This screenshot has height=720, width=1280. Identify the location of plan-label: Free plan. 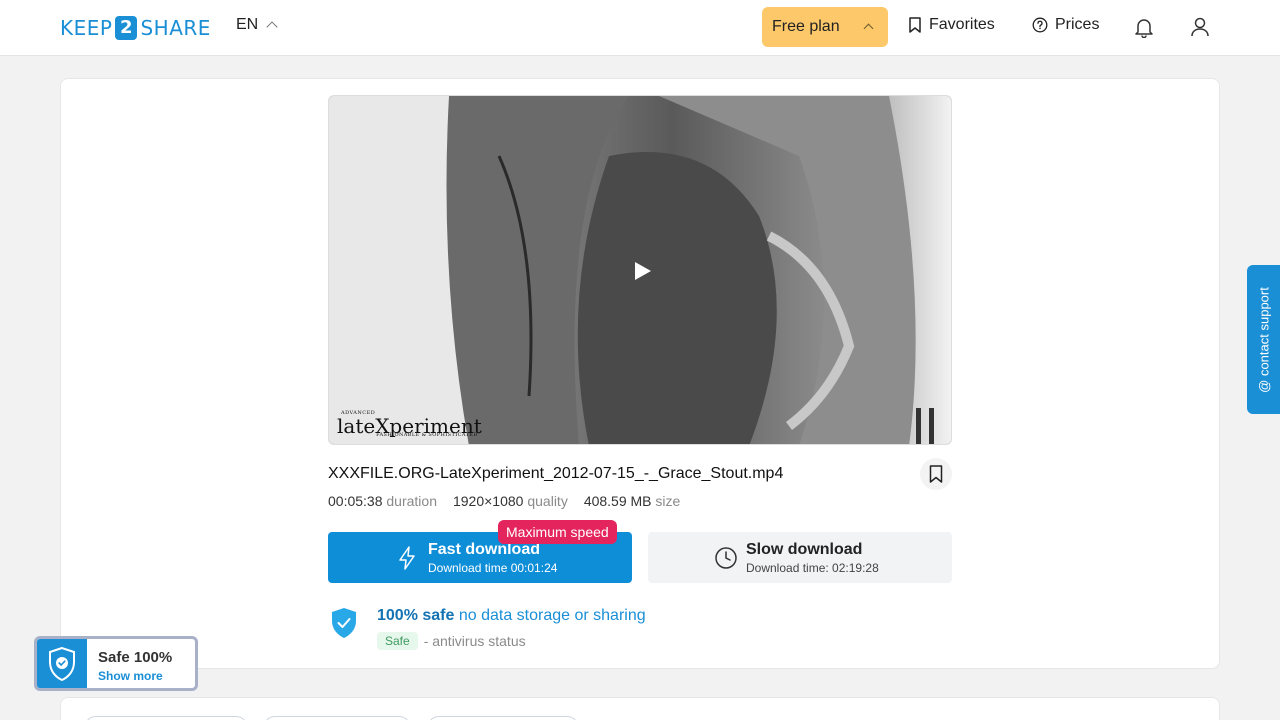
(806, 26).